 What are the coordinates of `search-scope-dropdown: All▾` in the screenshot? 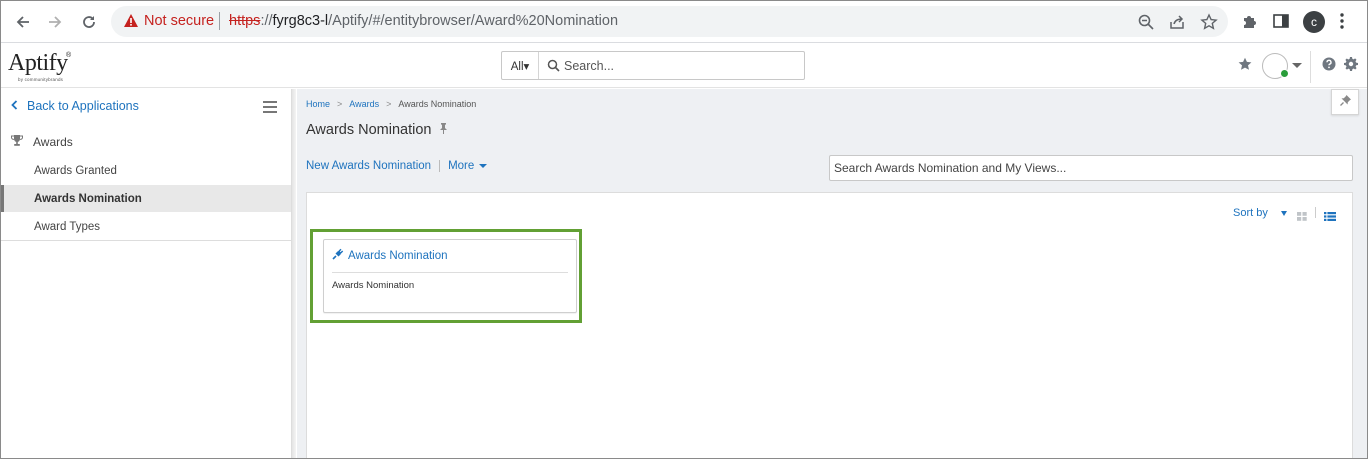 It's located at (520, 65).